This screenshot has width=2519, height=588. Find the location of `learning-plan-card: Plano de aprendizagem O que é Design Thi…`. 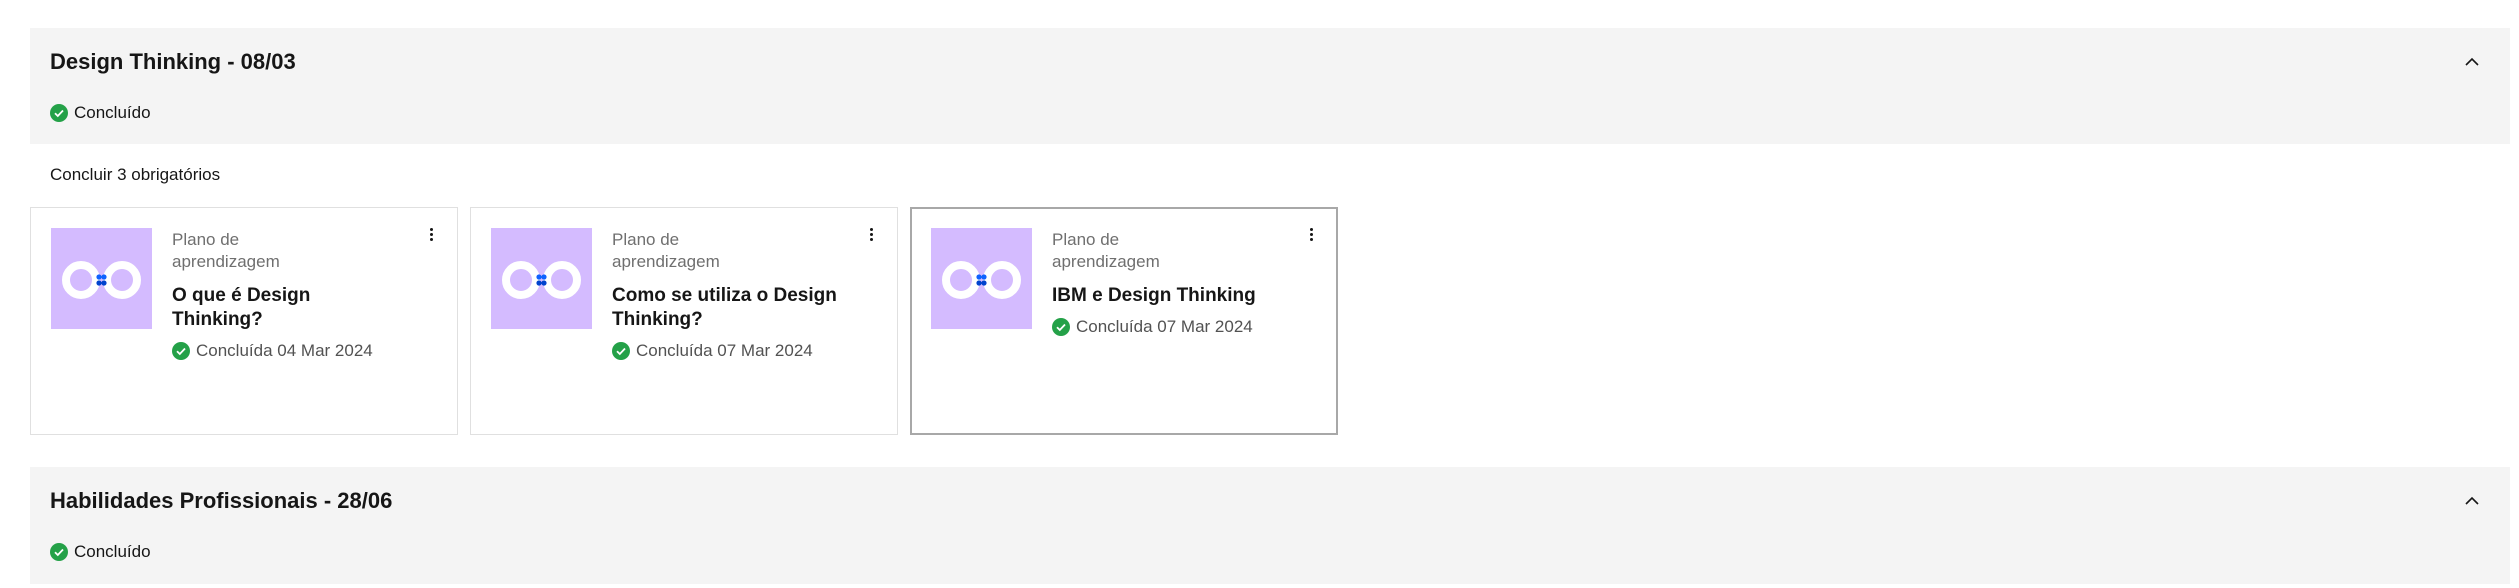

learning-plan-card: Plano de aprendizagem O que é Design Thi… is located at coordinates (244, 321).